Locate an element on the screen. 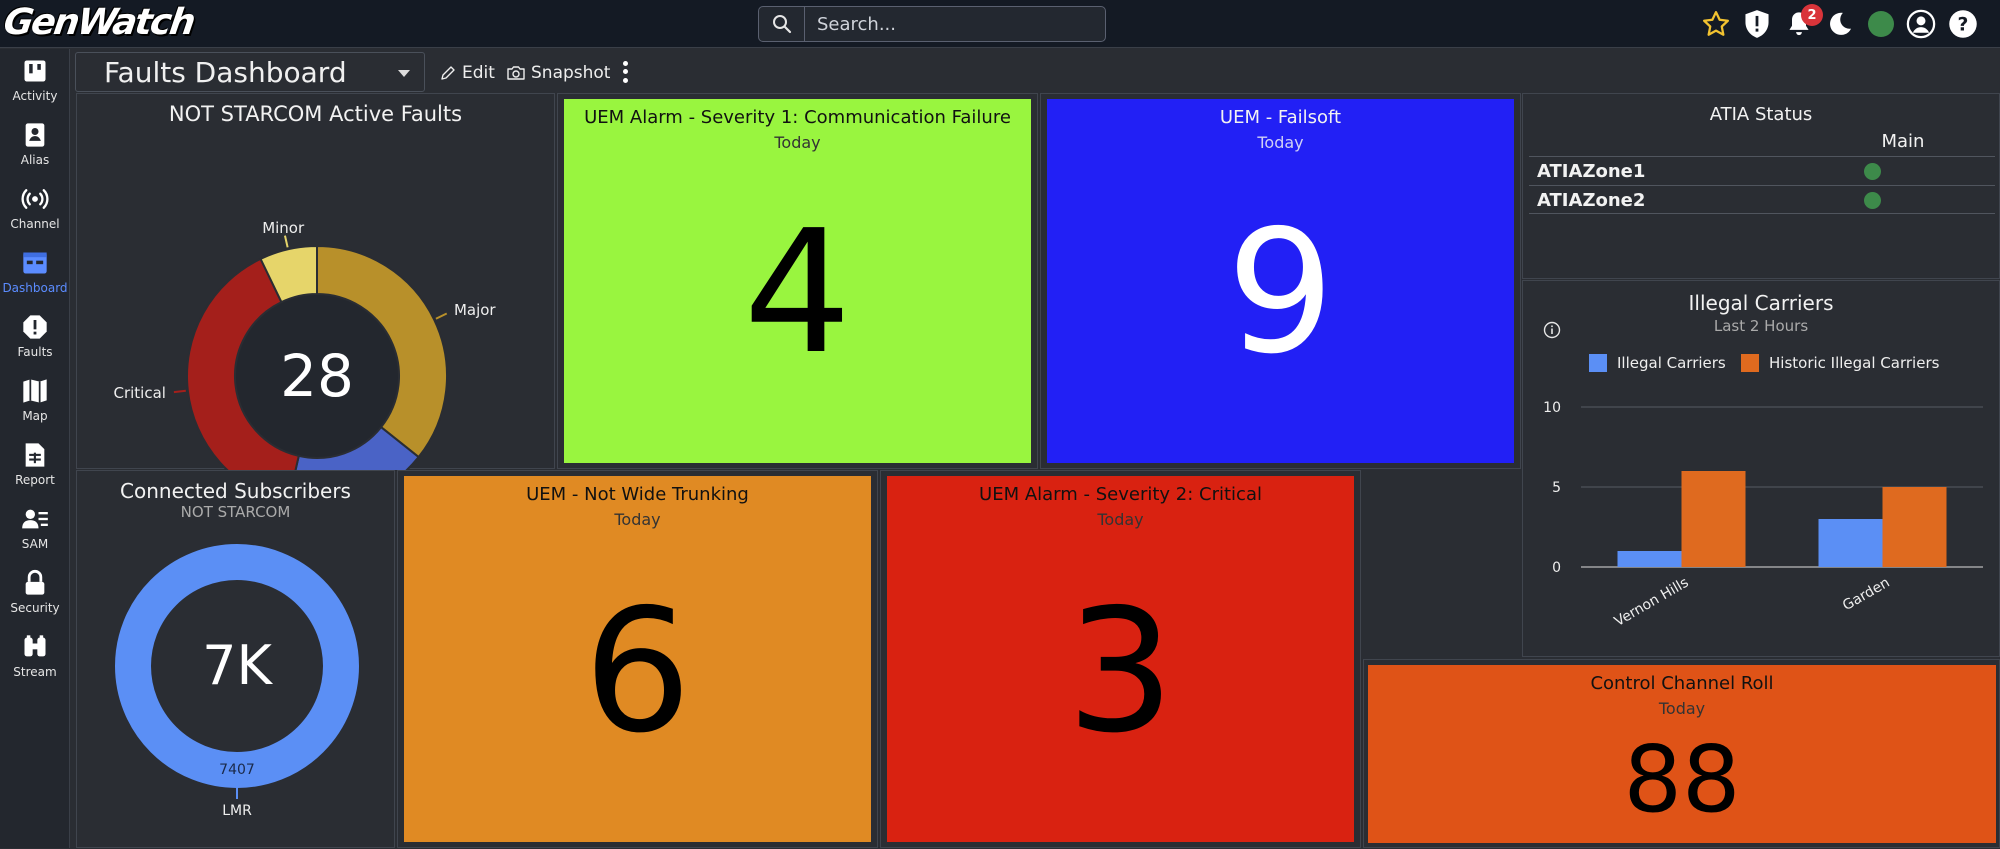 This screenshot has height=849, width=2000. sidebar-item-activity: Activity is located at coordinates (35, 87).